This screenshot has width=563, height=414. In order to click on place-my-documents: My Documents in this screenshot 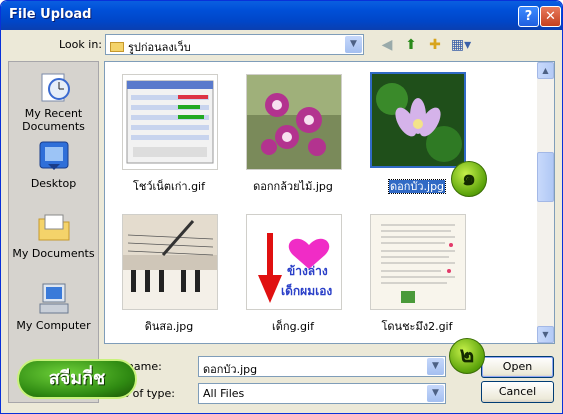, I will do `click(53, 235)`.